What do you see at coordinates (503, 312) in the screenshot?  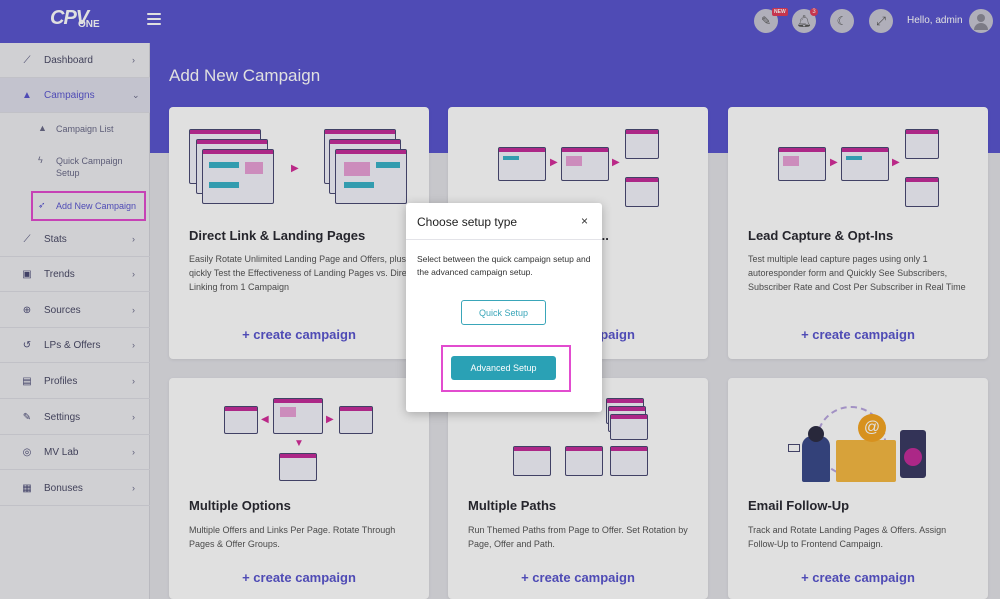 I see `quick-setup-button: Quick Setup` at bounding box center [503, 312].